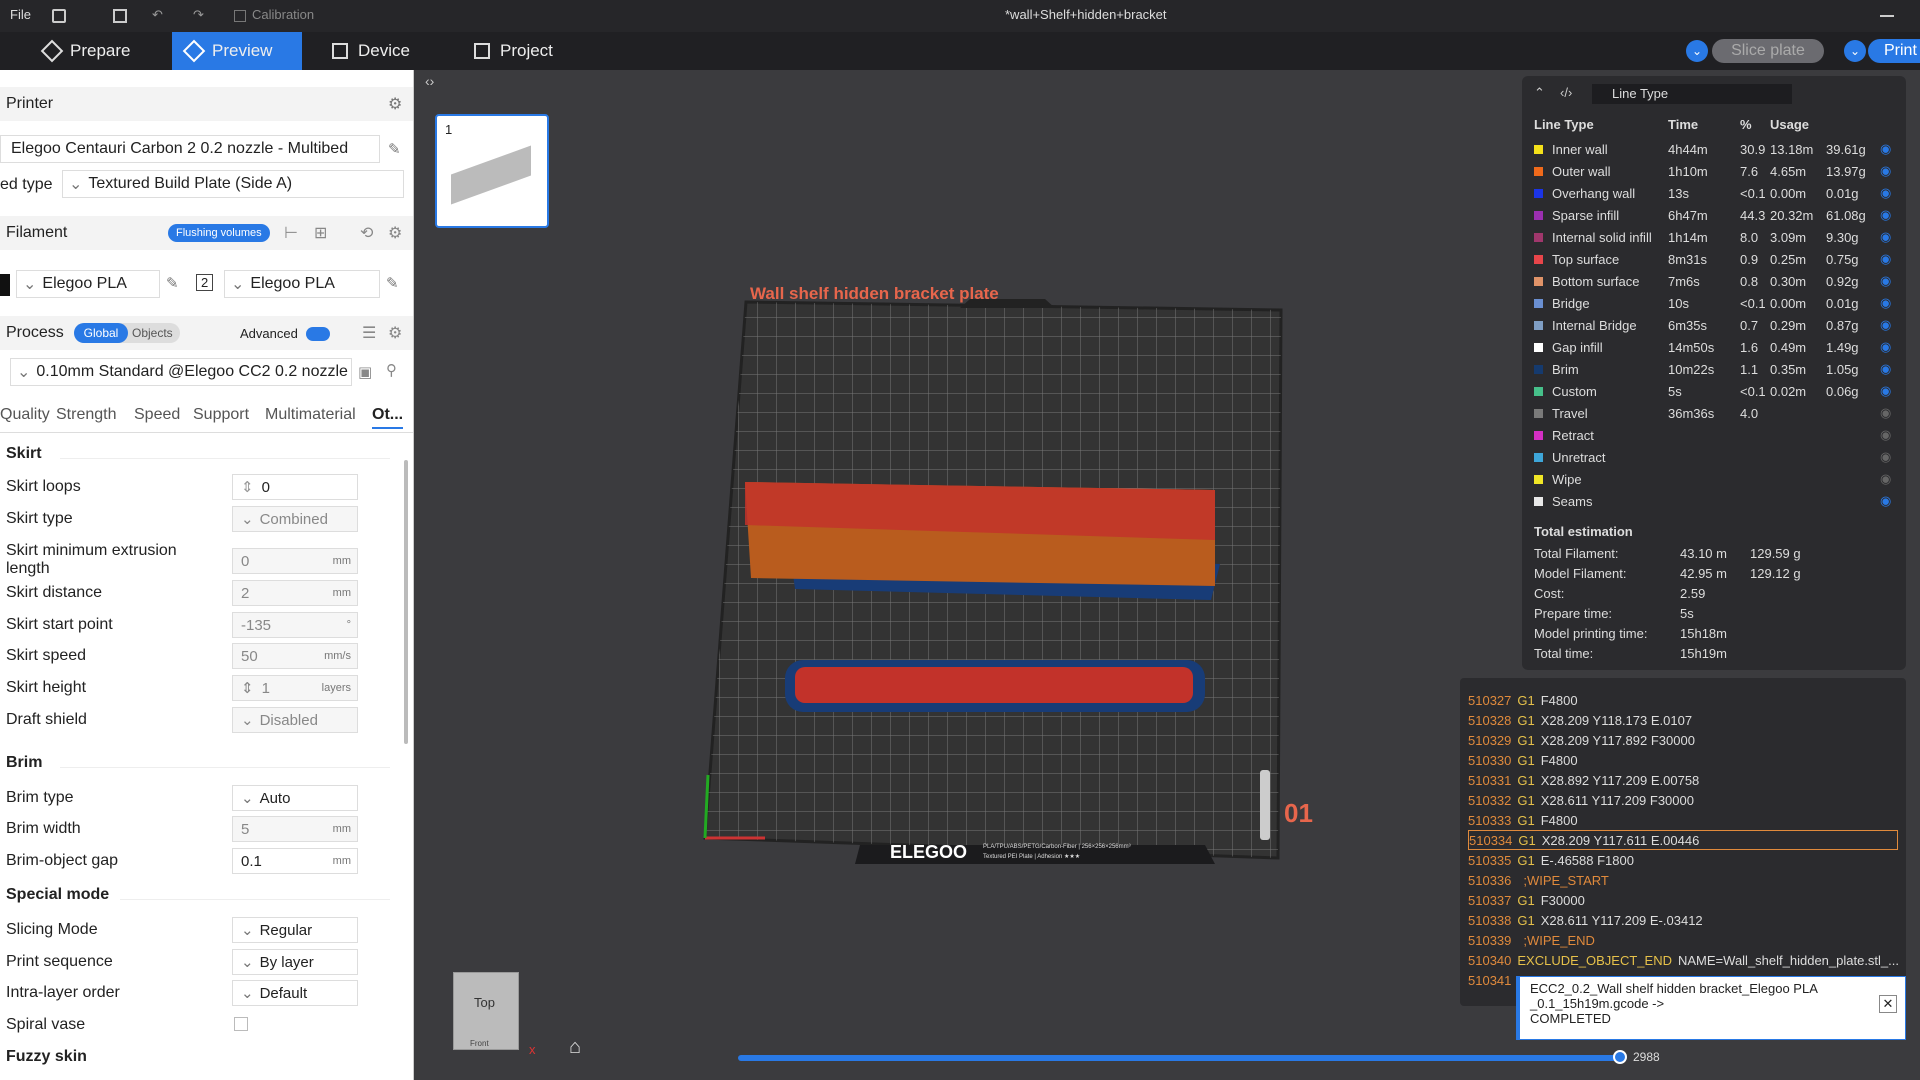  Describe the element at coordinates (320, 233) in the screenshot. I see `add-filament-icon: ⊞` at that location.